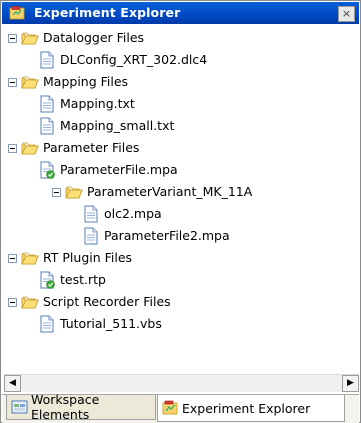 This screenshot has height=423, width=361. I want to click on tree-file-mapping-small: Mapping_small.txt, so click(106, 126).